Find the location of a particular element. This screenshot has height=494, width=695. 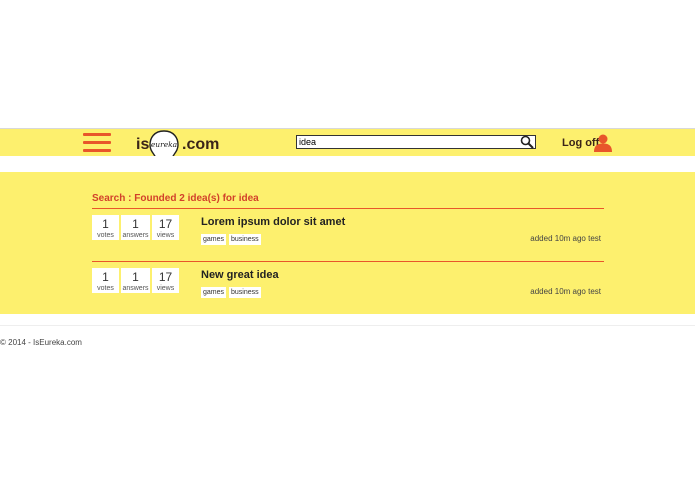

search-box is located at coordinates (416, 142).